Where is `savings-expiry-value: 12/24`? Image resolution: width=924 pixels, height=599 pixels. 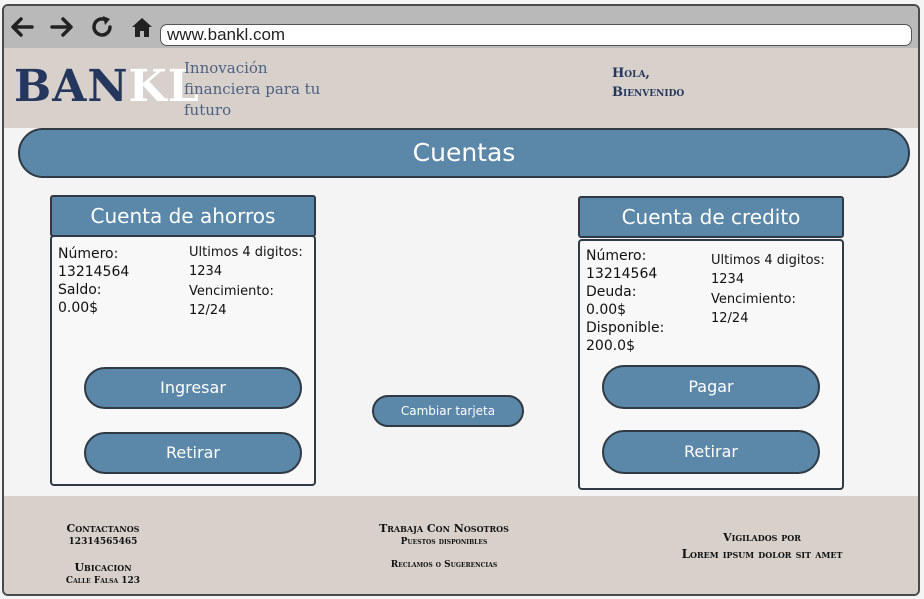 savings-expiry-value: 12/24 is located at coordinates (208, 310).